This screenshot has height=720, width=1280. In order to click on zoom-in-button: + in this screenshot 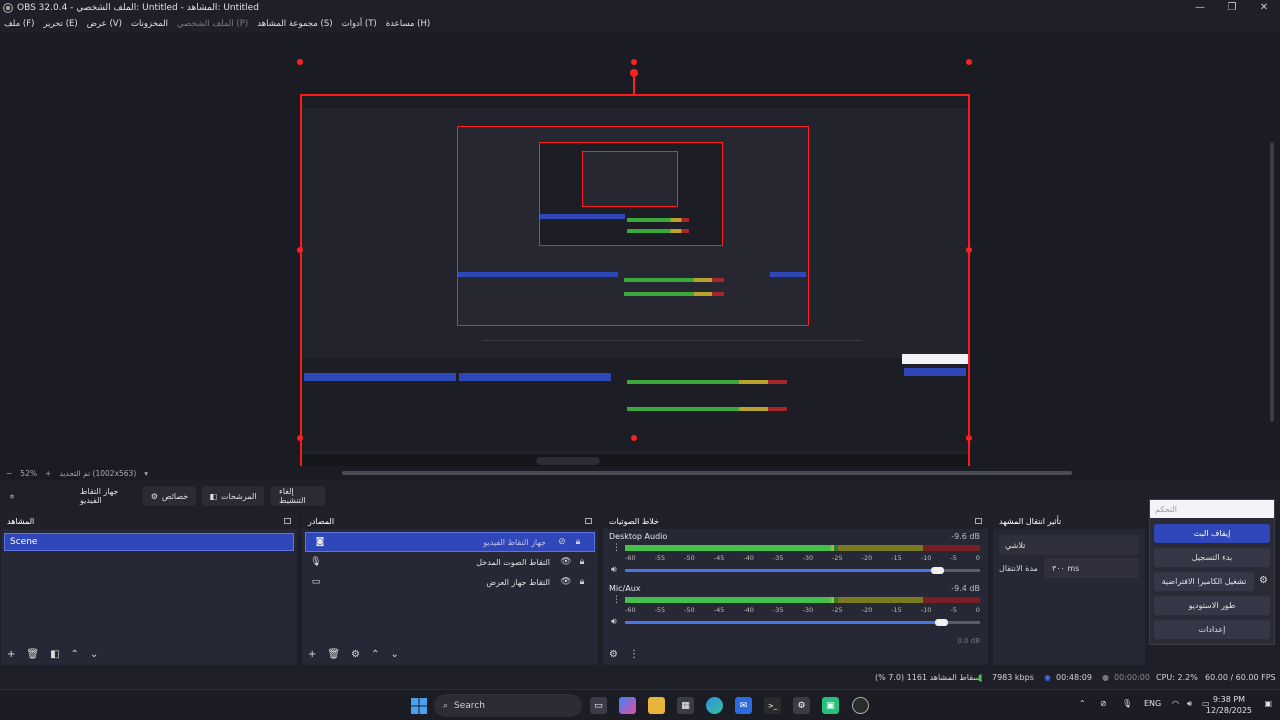, I will do `click(48, 473)`.